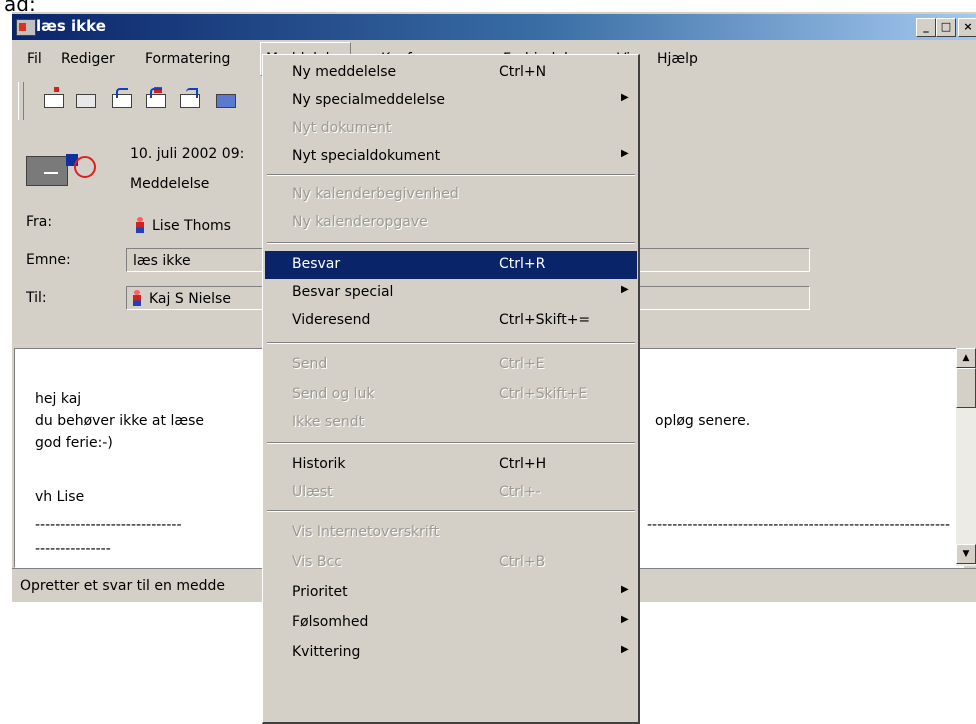 This screenshot has height=724, width=976. What do you see at coordinates (187, 58) in the screenshot?
I see `menu-formatering: Formatering` at bounding box center [187, 58].